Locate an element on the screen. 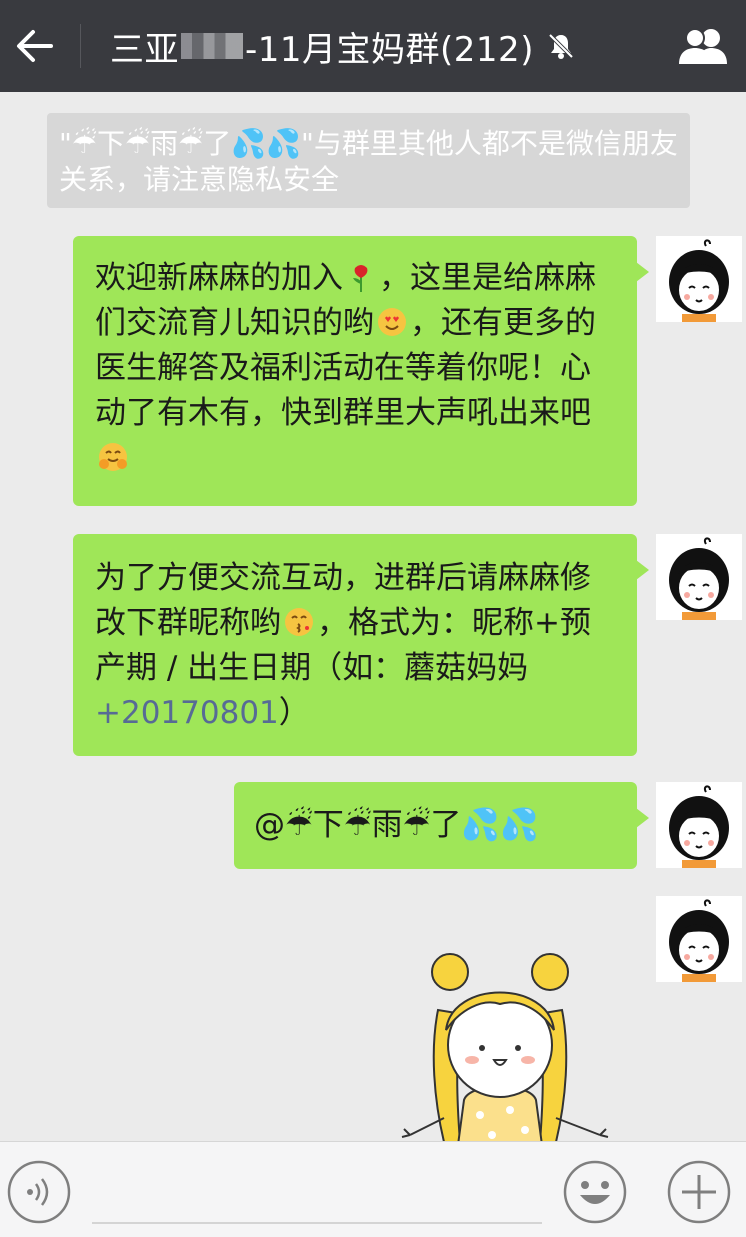  input-bar is located at coordinates (373, 1189).